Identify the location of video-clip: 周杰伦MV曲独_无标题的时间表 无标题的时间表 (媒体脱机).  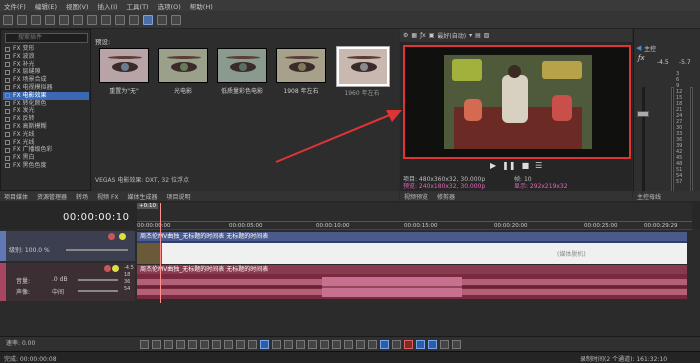
(412, 248).